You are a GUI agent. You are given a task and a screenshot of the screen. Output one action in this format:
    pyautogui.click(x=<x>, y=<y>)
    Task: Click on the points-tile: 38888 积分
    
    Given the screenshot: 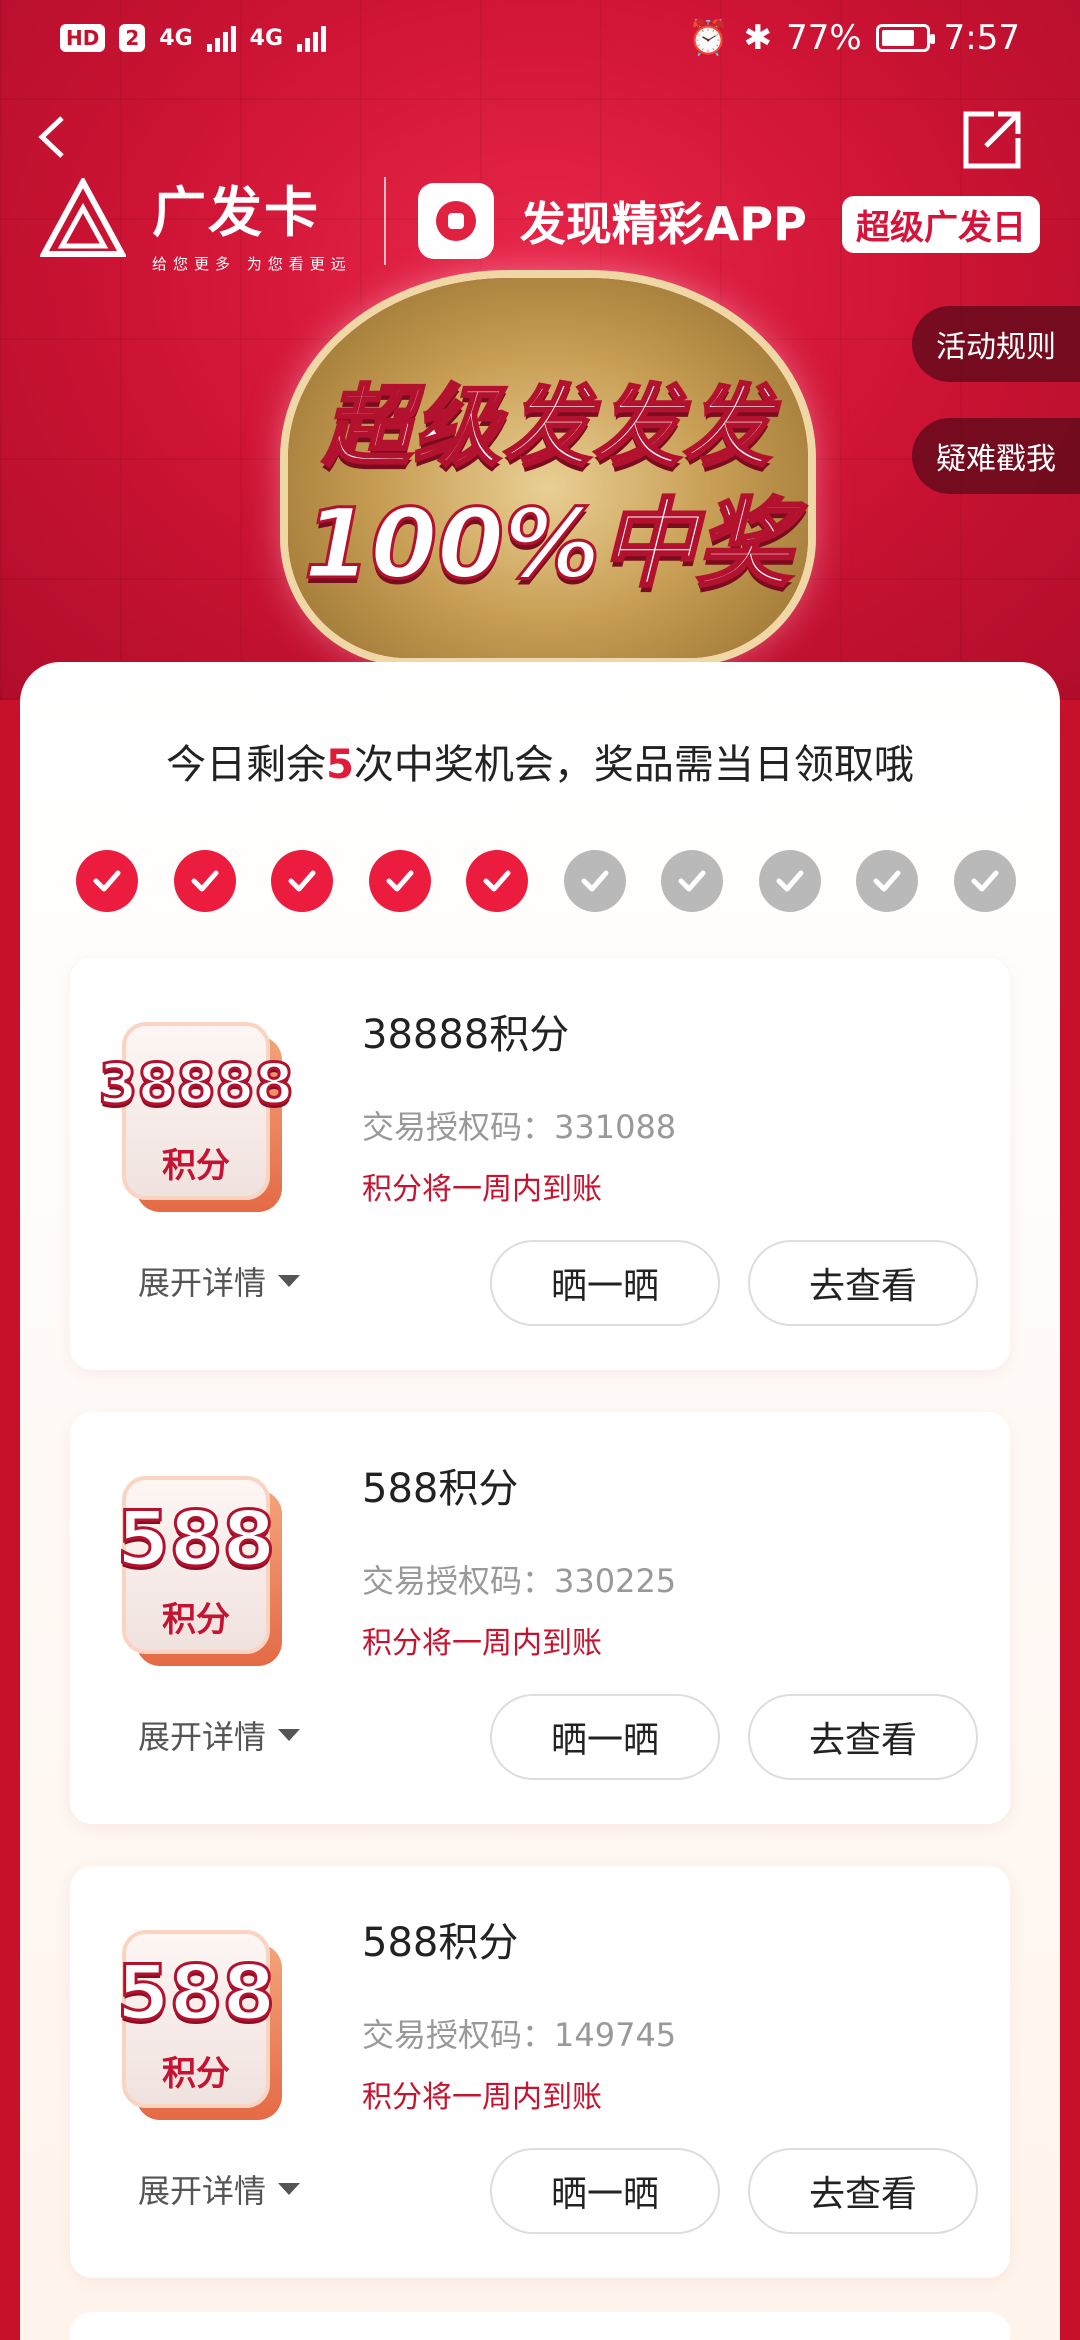 What is the action you would take?
    pyautogui.click(x=196, y=1117)
    